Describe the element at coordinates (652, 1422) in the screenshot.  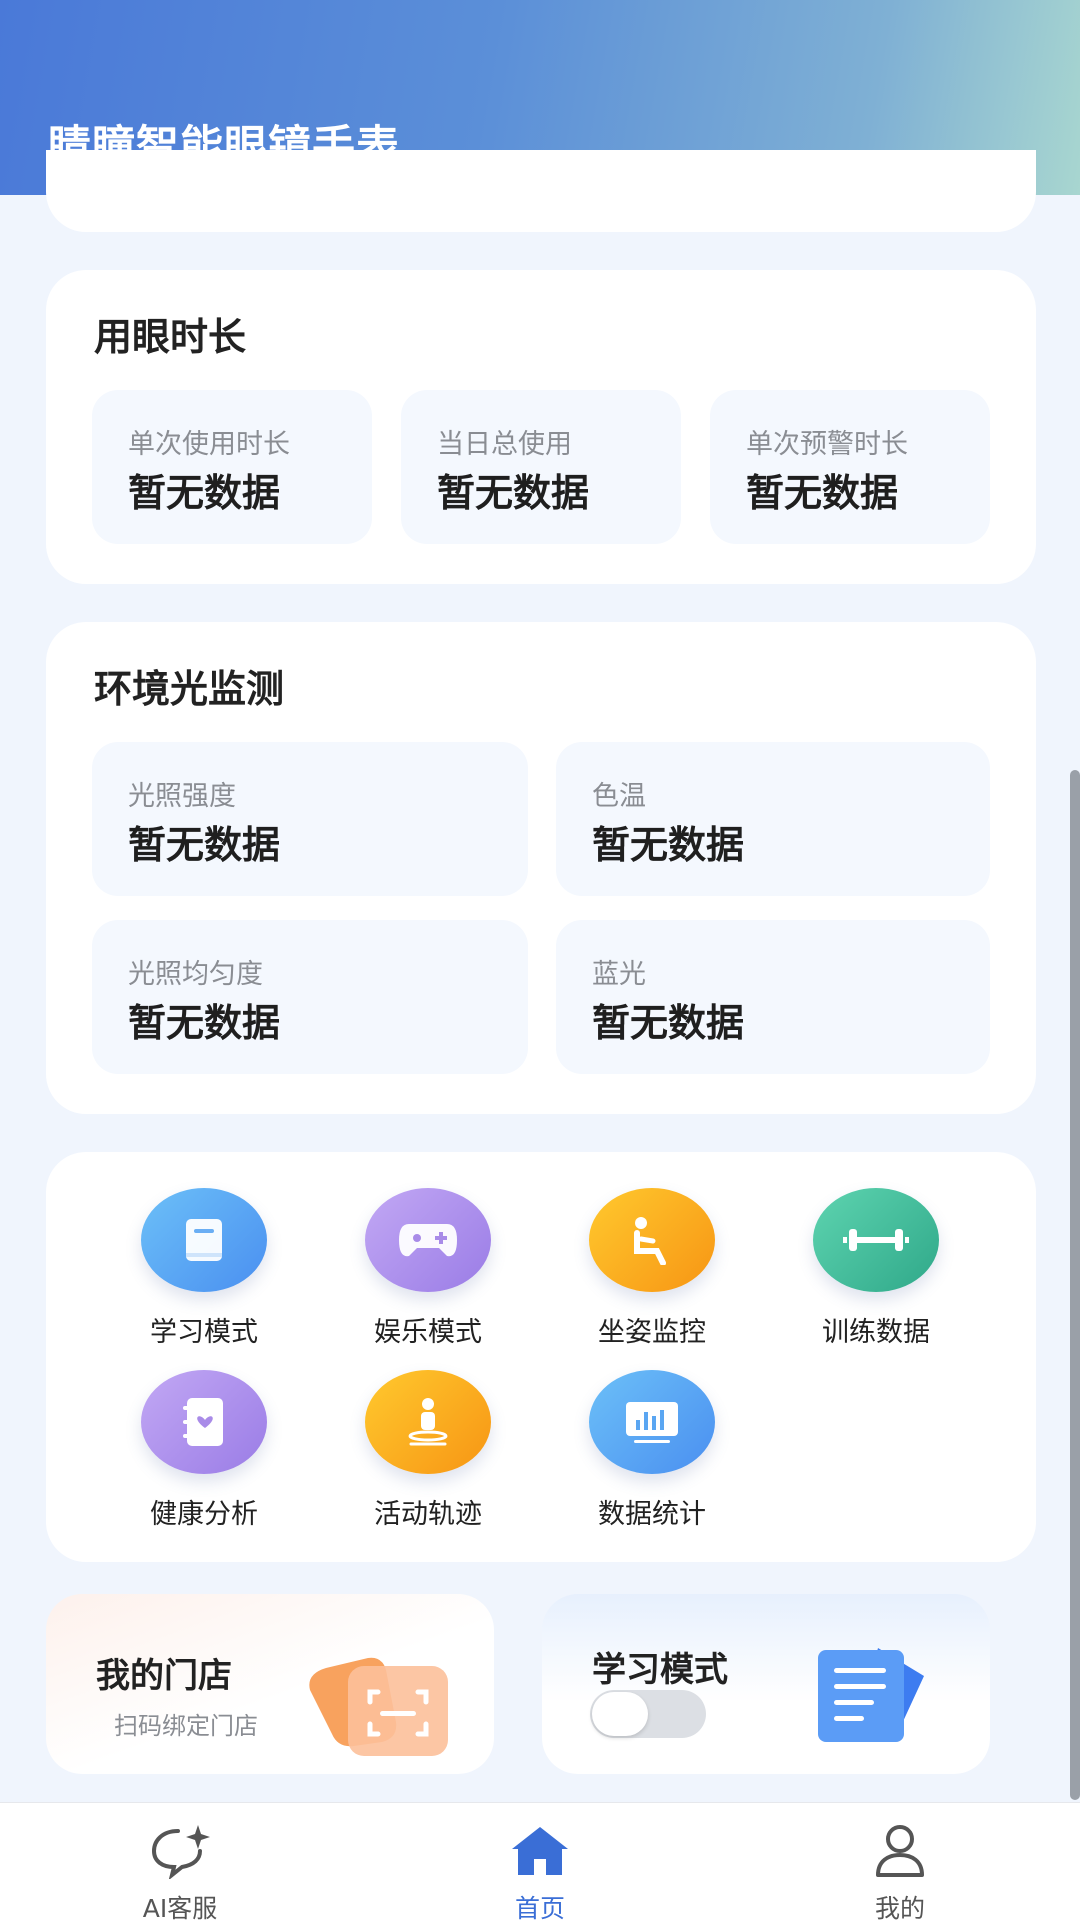
I see `bar-chart-icon` at that location.